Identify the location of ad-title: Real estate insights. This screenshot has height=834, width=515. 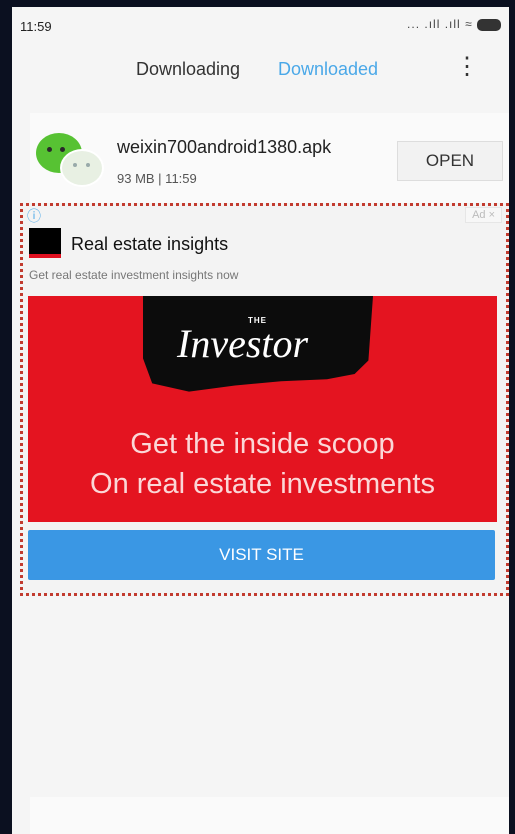
(150, 244).